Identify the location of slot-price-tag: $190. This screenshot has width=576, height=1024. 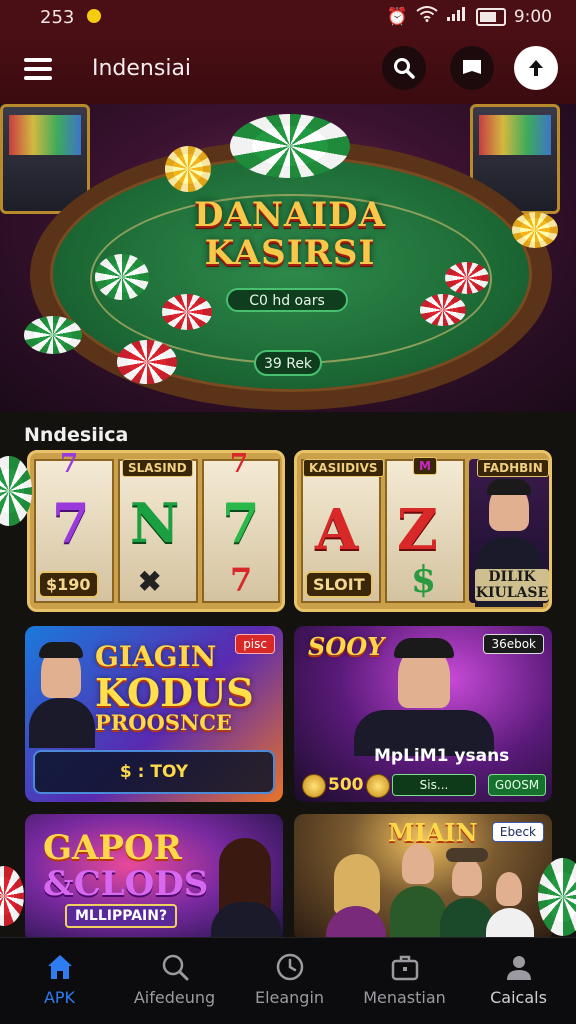
(68, 584).